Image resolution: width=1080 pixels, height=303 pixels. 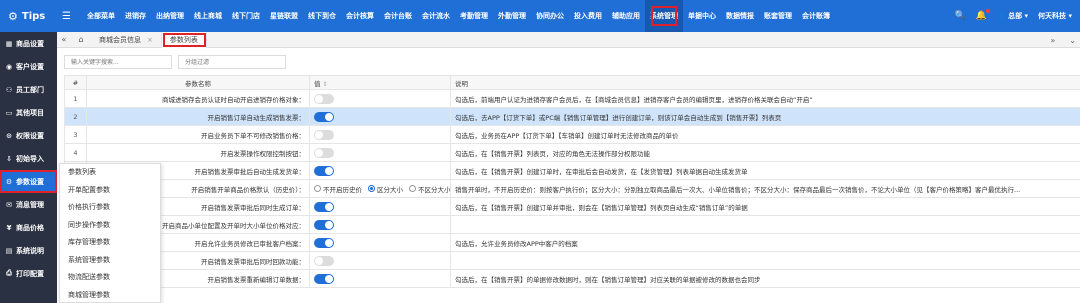 I want to click on sidebar-item: ⇩ 初始导入, so click(x=28, y=158).